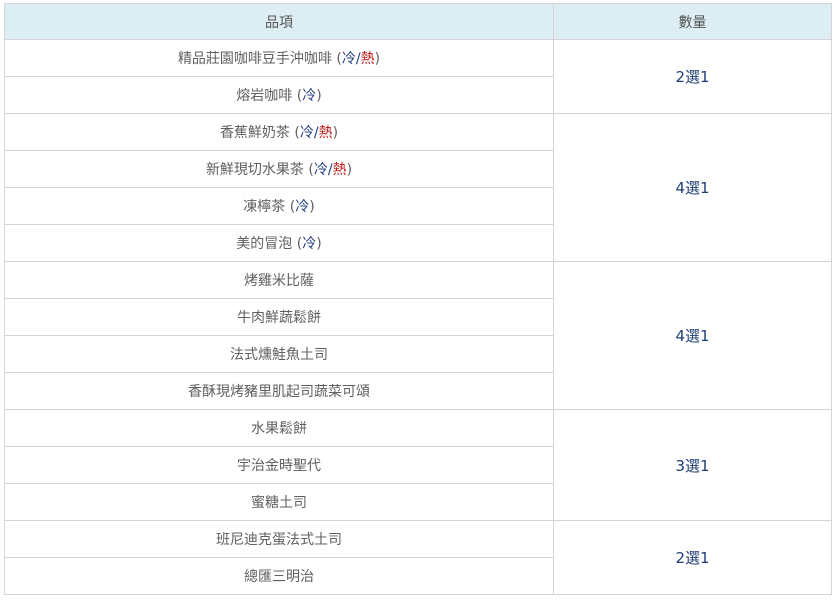 The height and width of the screenshot is (605, 840). I want to click on menu-item-cell: 牛肉鮮蔬鬆餅, so click(279, 317).